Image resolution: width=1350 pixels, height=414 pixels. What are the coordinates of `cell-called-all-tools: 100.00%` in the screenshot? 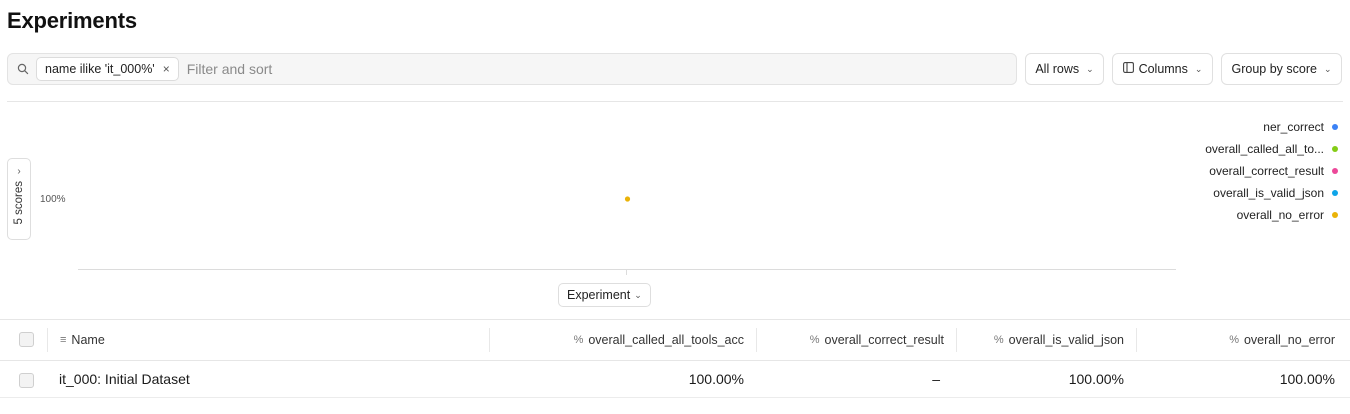 It's located at (716, 379).